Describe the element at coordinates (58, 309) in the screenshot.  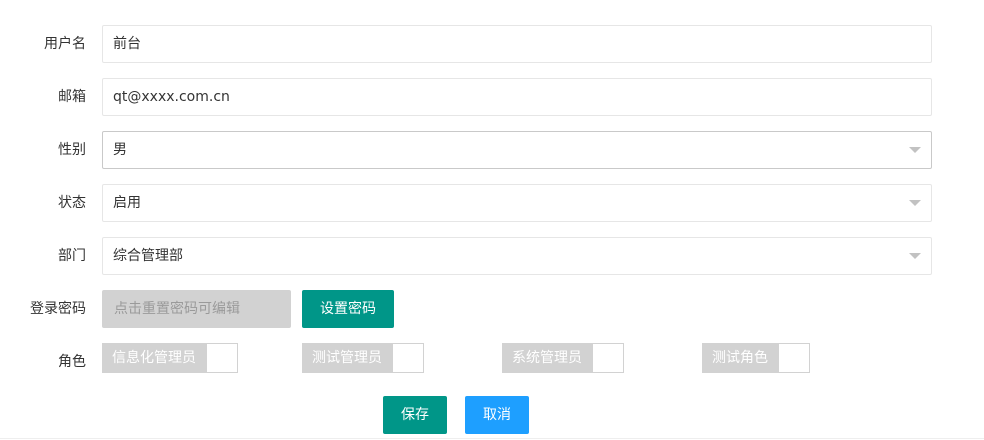
I see `password-label: 登录密码` at that location.